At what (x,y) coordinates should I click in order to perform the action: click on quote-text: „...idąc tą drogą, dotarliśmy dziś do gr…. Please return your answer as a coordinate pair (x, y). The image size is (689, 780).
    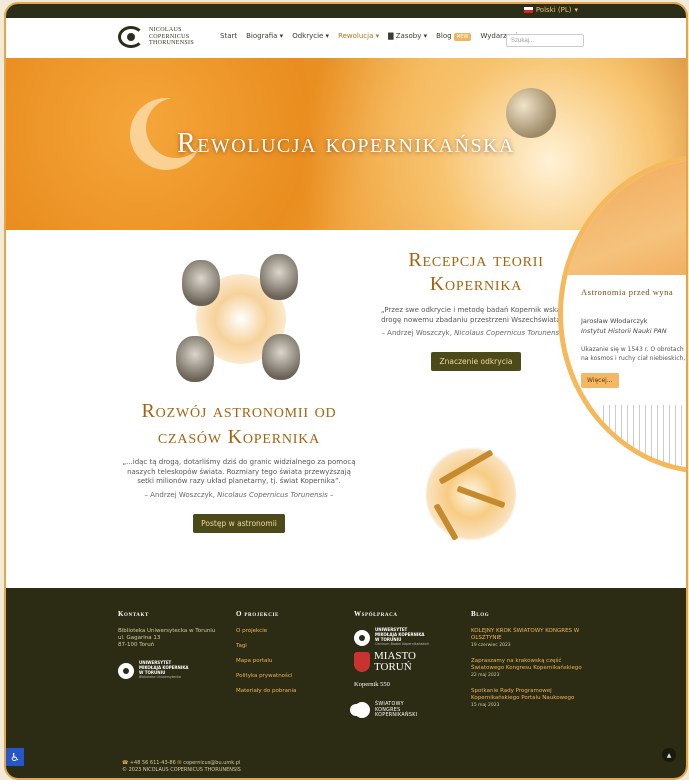
    Looking at the image, I should click on (239, 471).